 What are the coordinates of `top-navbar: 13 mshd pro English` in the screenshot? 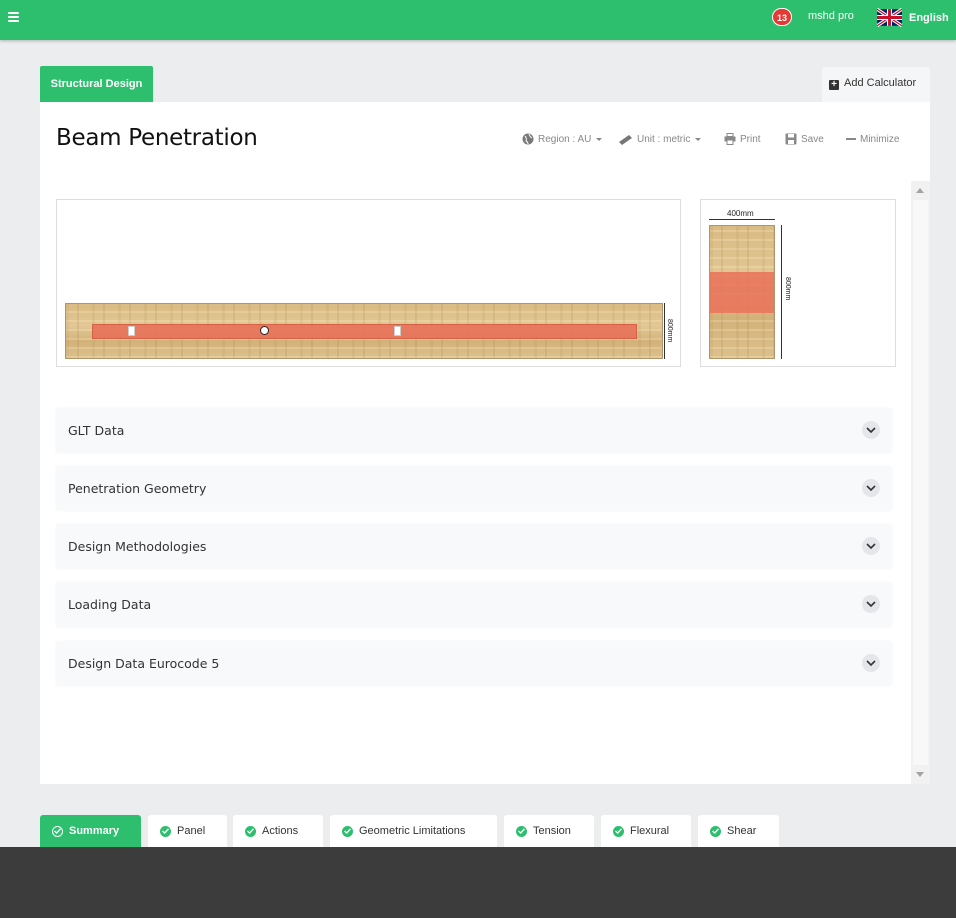 It's located at (478, 20).